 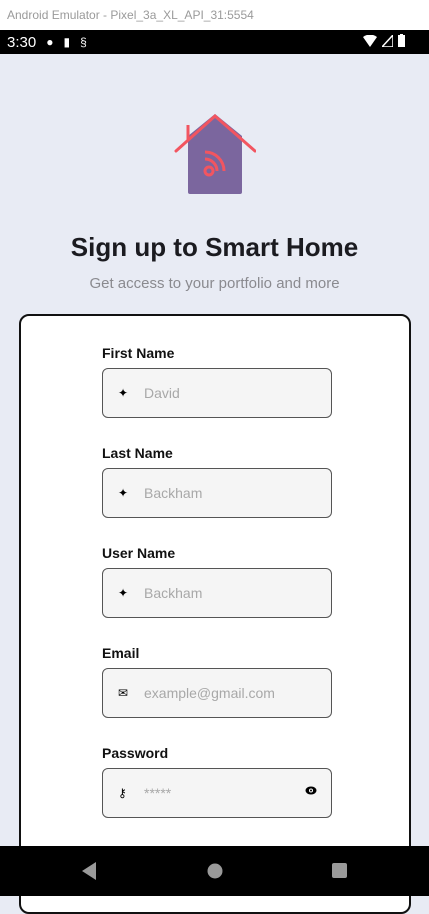 I want to click on user-name-field: User Name ✦ Backham, so click(x=217, y=581).